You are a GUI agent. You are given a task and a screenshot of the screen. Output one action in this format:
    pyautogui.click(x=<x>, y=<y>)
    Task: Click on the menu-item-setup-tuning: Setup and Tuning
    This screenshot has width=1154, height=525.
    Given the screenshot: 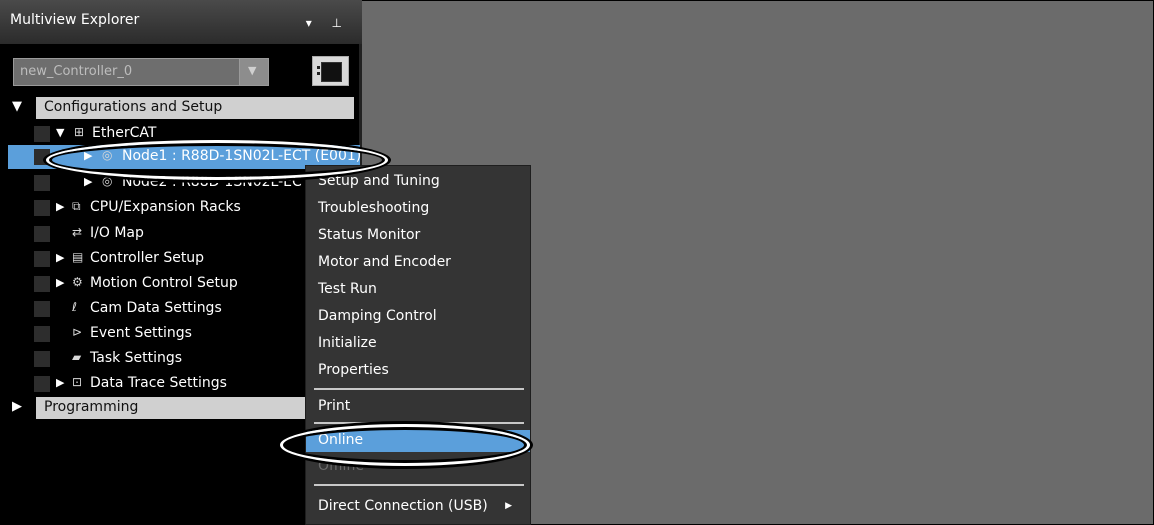 What is the action you would take?
    pyautogui.click(x=422, y=182)
    